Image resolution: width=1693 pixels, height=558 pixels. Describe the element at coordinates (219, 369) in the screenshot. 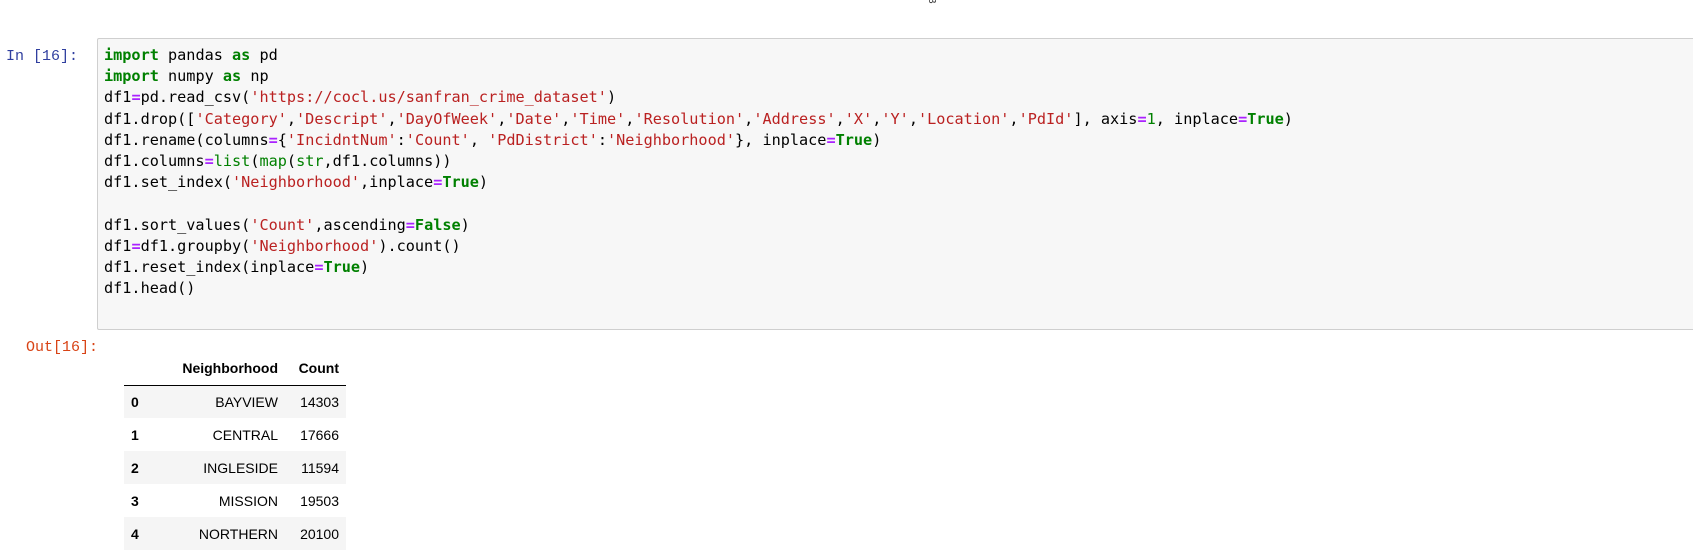

I see `neighborhood-column-header: Neighborhood` at that location.